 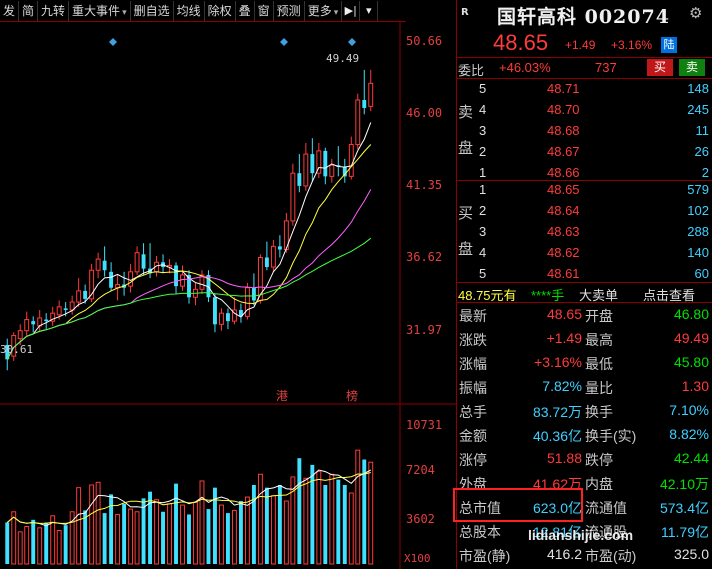 What do you see at coordinates (558, 362) in the screenshot?
I see `stat-value: +3.16%` at bounding box center [558, 362].